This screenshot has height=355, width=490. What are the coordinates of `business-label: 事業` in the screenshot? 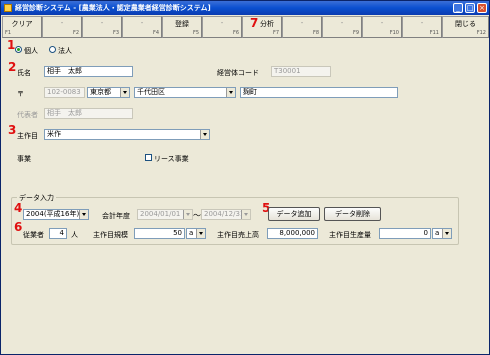 It's located at (24, 159).